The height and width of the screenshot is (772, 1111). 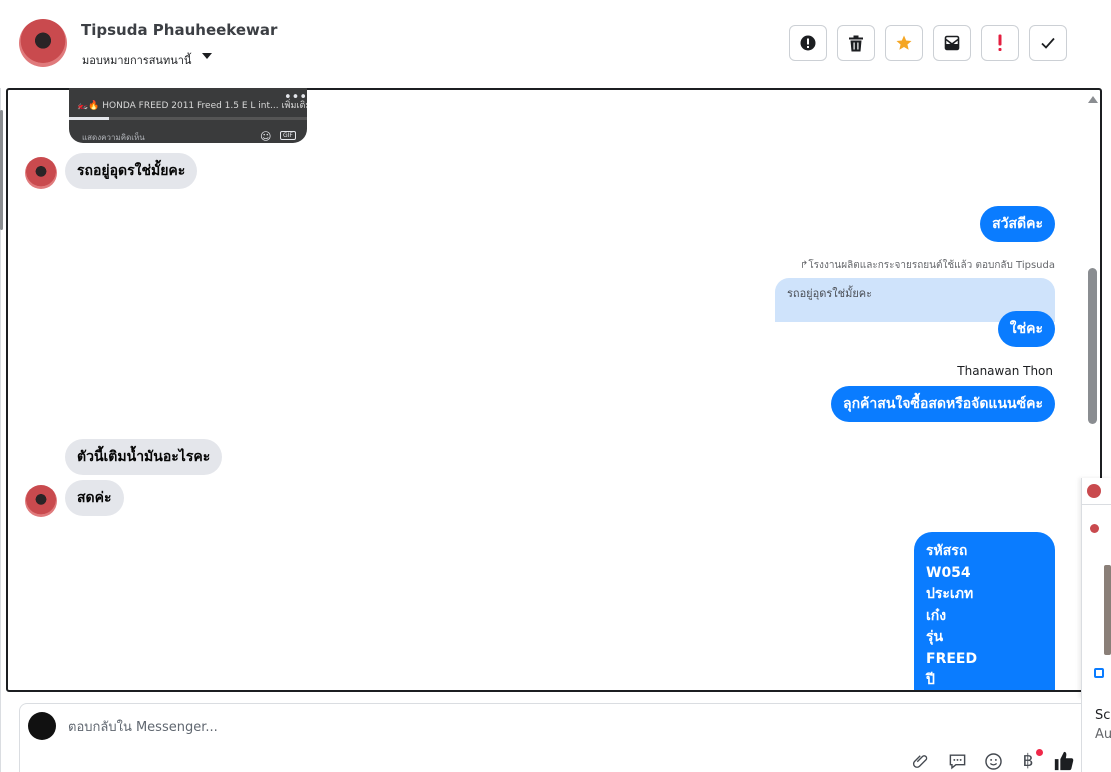 I want to click on contact-name: Tipsuda Phauheekewar, so click(x=179, y=30).